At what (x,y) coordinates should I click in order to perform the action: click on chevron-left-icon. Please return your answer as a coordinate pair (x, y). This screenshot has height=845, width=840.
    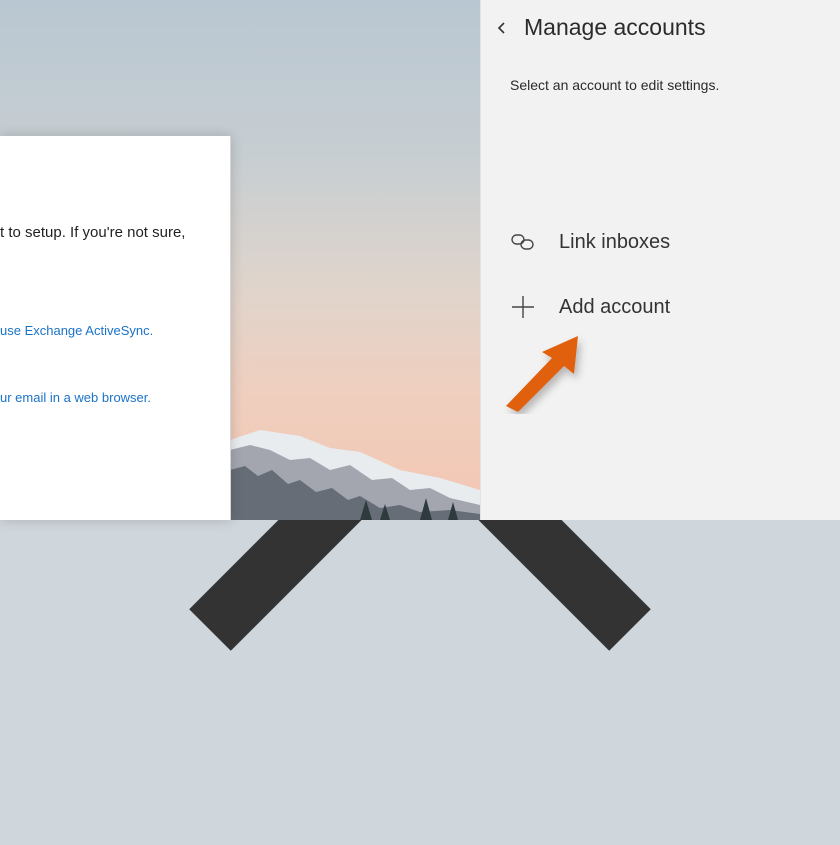
    Looking at the image, I should click on (502, 28).